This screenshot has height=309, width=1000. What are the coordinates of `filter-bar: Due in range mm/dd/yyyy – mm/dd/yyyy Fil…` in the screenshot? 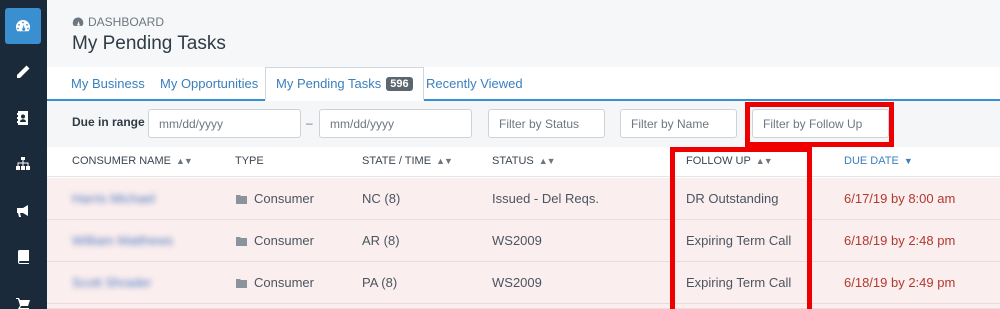 It's located at (523, 124).